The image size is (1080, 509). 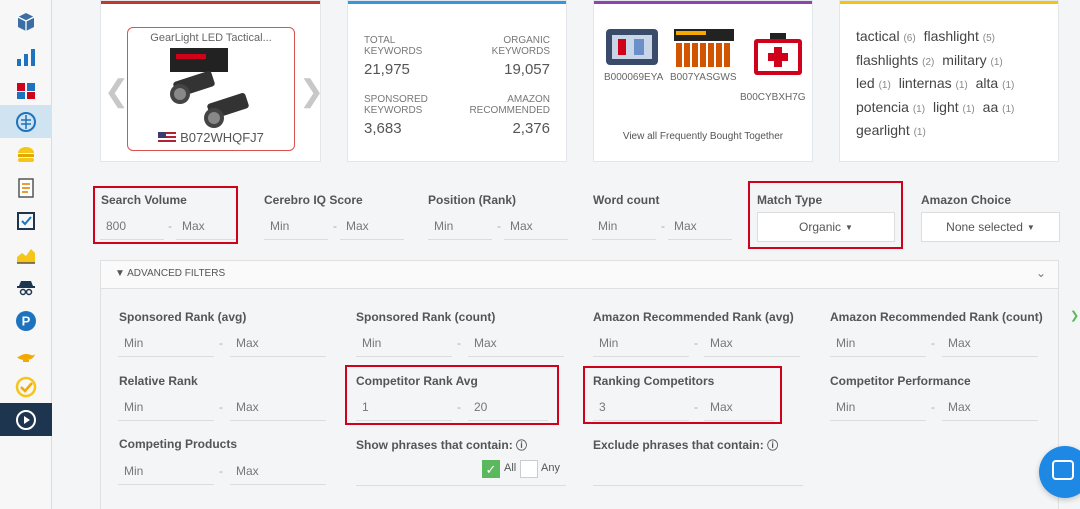 I want to click on sidebar-item-misspellinator, so click(x=26, y=353).